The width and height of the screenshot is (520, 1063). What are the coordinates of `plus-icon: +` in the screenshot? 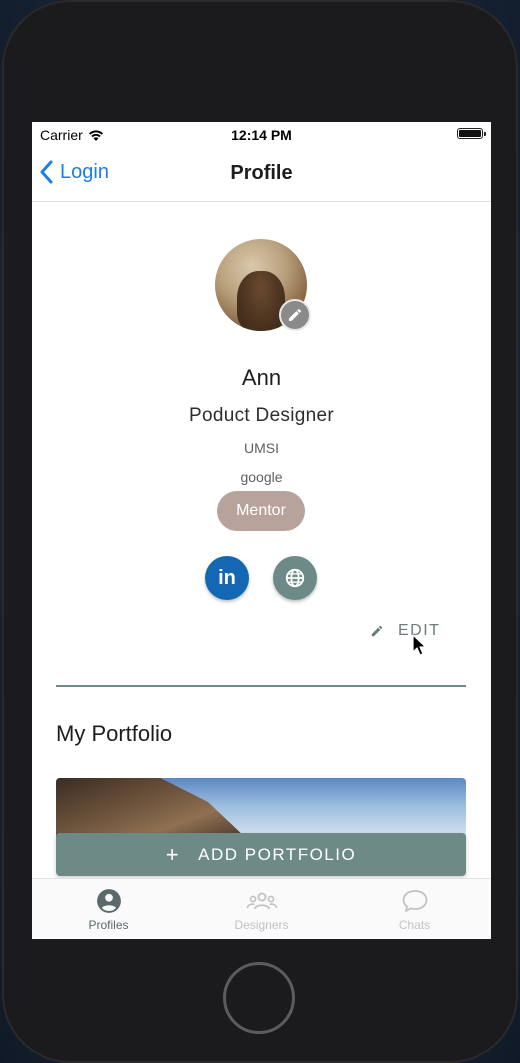 It's located at (173, 854).